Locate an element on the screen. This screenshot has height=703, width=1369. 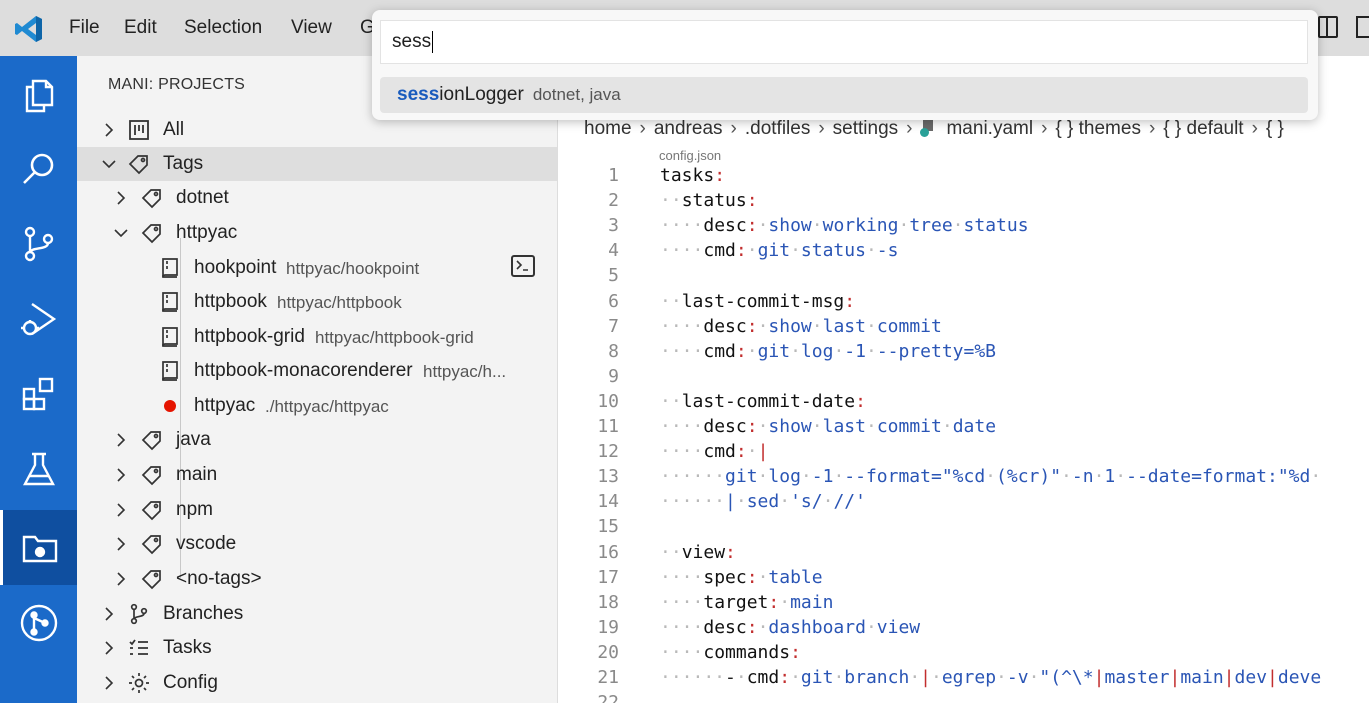
breadcrumb-item: { } default is located at coordinates (1203, 128).